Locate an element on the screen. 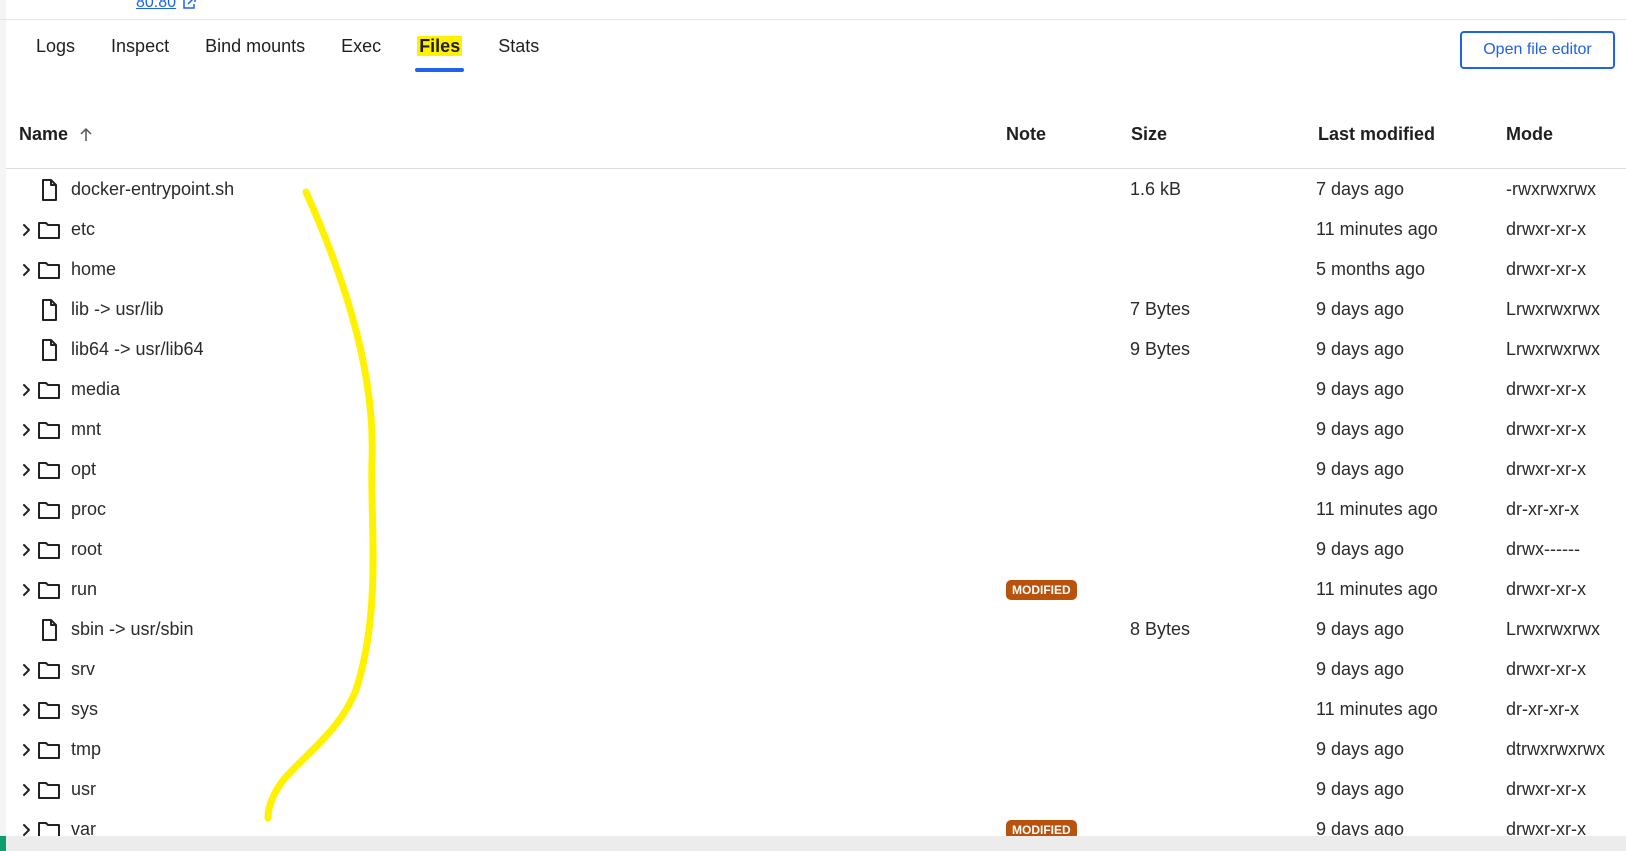  column-header-last-modified: Last modified is located at coordinates (1376, 134).